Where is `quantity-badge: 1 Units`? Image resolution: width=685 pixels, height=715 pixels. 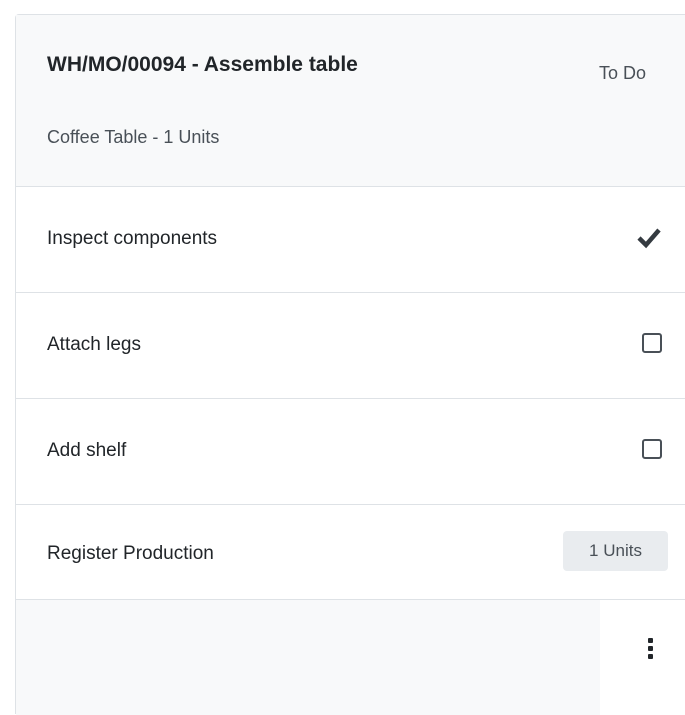 quantity-badge: 1 Units is located at coordinates (615, 551).